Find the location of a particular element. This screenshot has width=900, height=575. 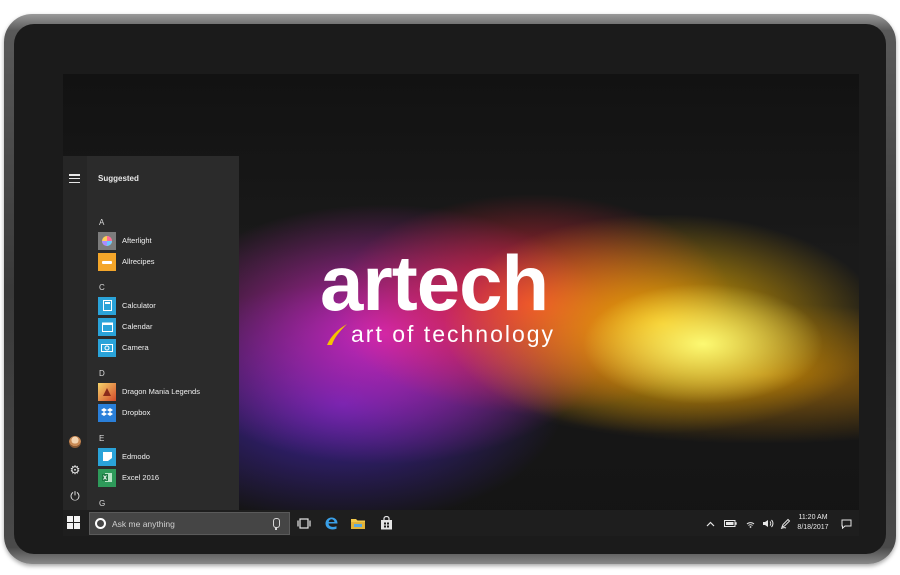

edge-browser-icon is located at coordinates (331, 523).